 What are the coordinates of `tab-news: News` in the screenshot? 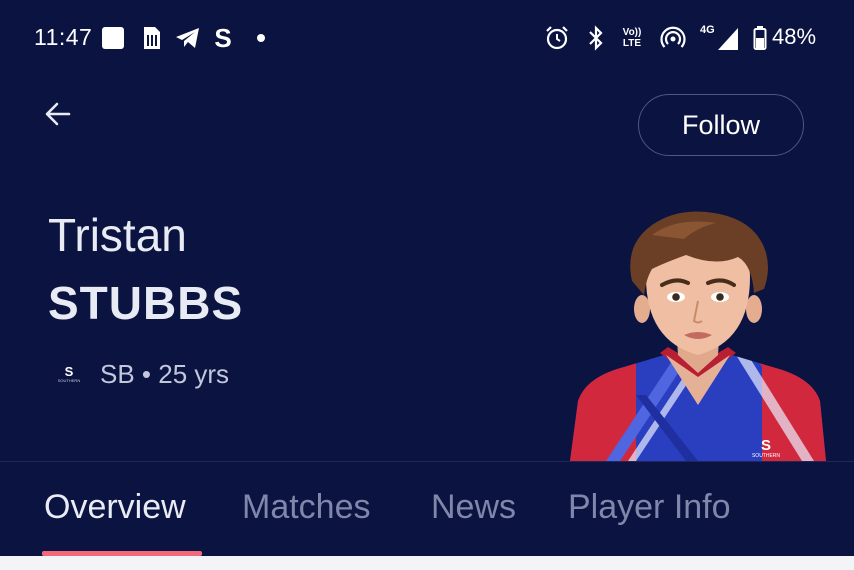 It's located at (473, 507).